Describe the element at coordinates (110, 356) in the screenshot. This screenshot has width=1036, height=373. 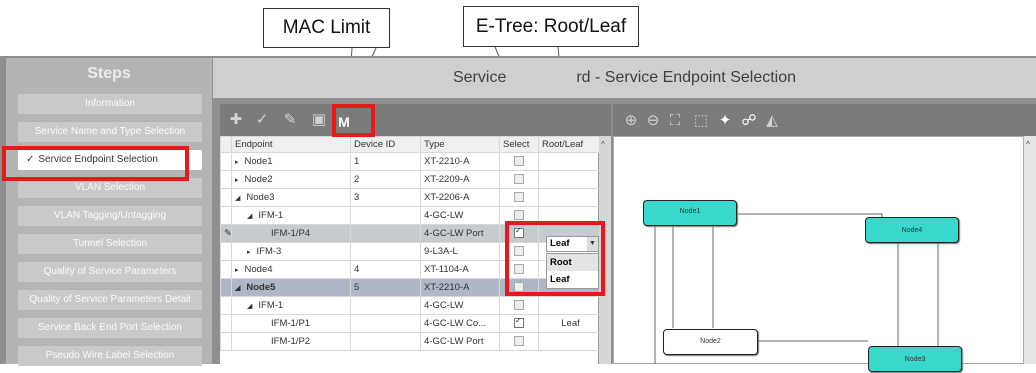
I see `step-item: Pseudo Wire Label Selection` at that location.